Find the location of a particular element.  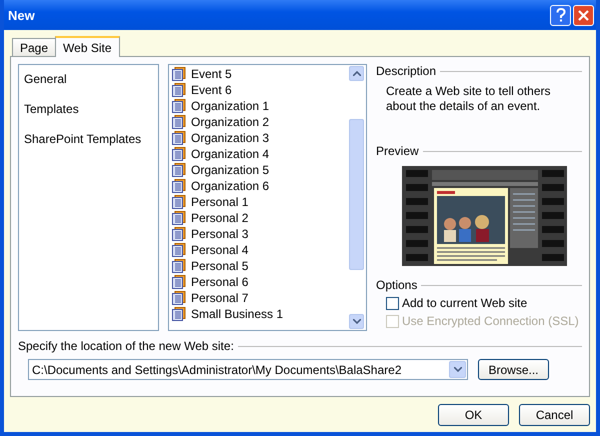

scroll-up-icon is located at coordinates (356, 73).